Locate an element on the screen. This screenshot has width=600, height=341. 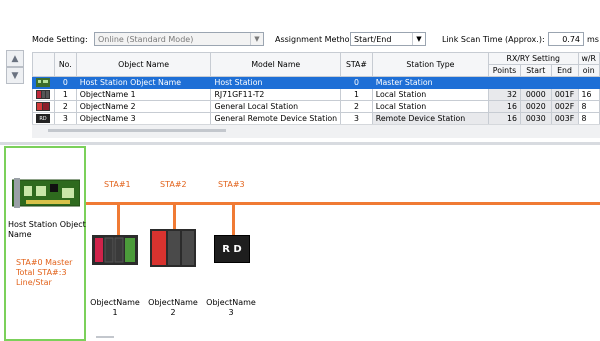
row-no: 2 is located at coordinates (65, 106).